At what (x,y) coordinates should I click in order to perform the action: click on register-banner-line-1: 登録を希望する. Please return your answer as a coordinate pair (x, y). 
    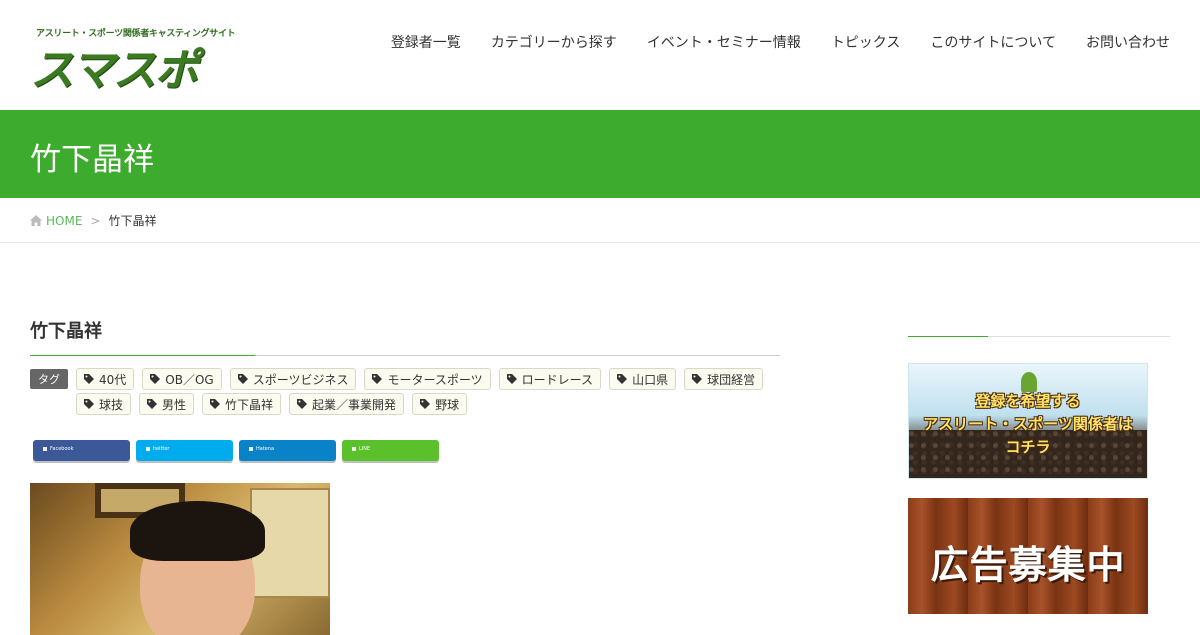
    Looking at the image, I should click on (1028, 401).